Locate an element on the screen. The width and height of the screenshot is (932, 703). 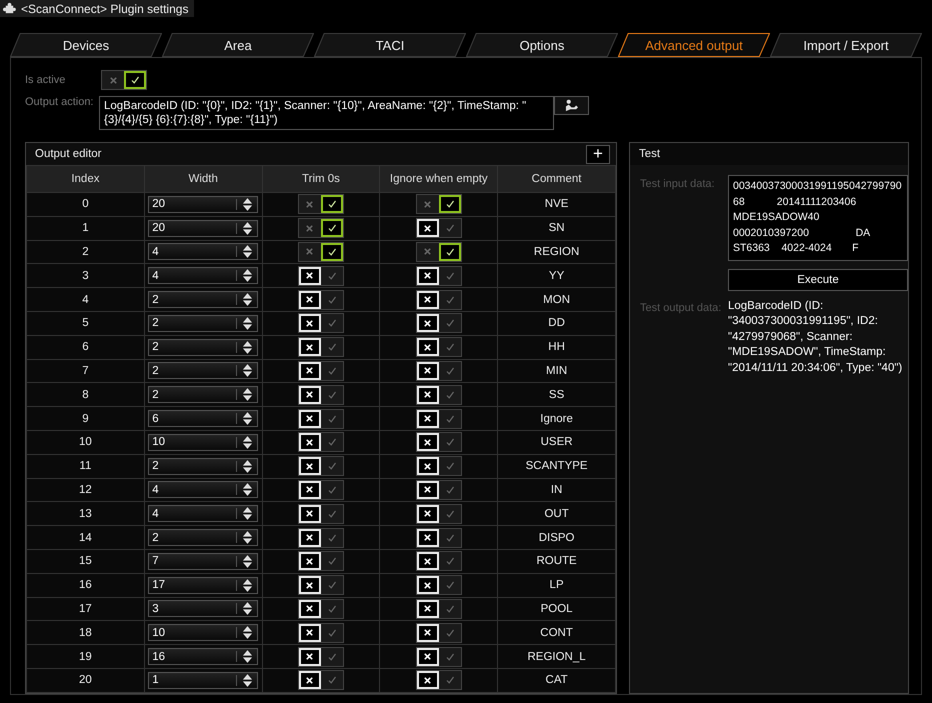
width-spinner: 7 is located at coordinates (203, 561).